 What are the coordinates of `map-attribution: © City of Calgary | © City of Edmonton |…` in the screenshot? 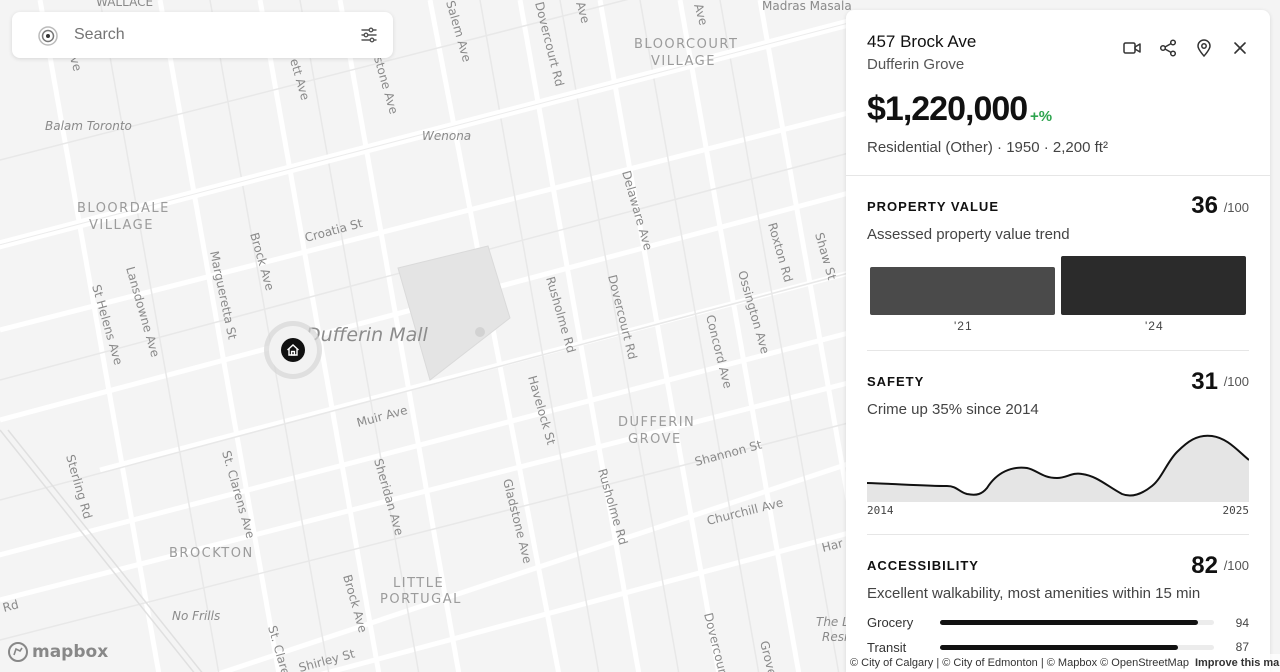 It's located at (1063, 663).